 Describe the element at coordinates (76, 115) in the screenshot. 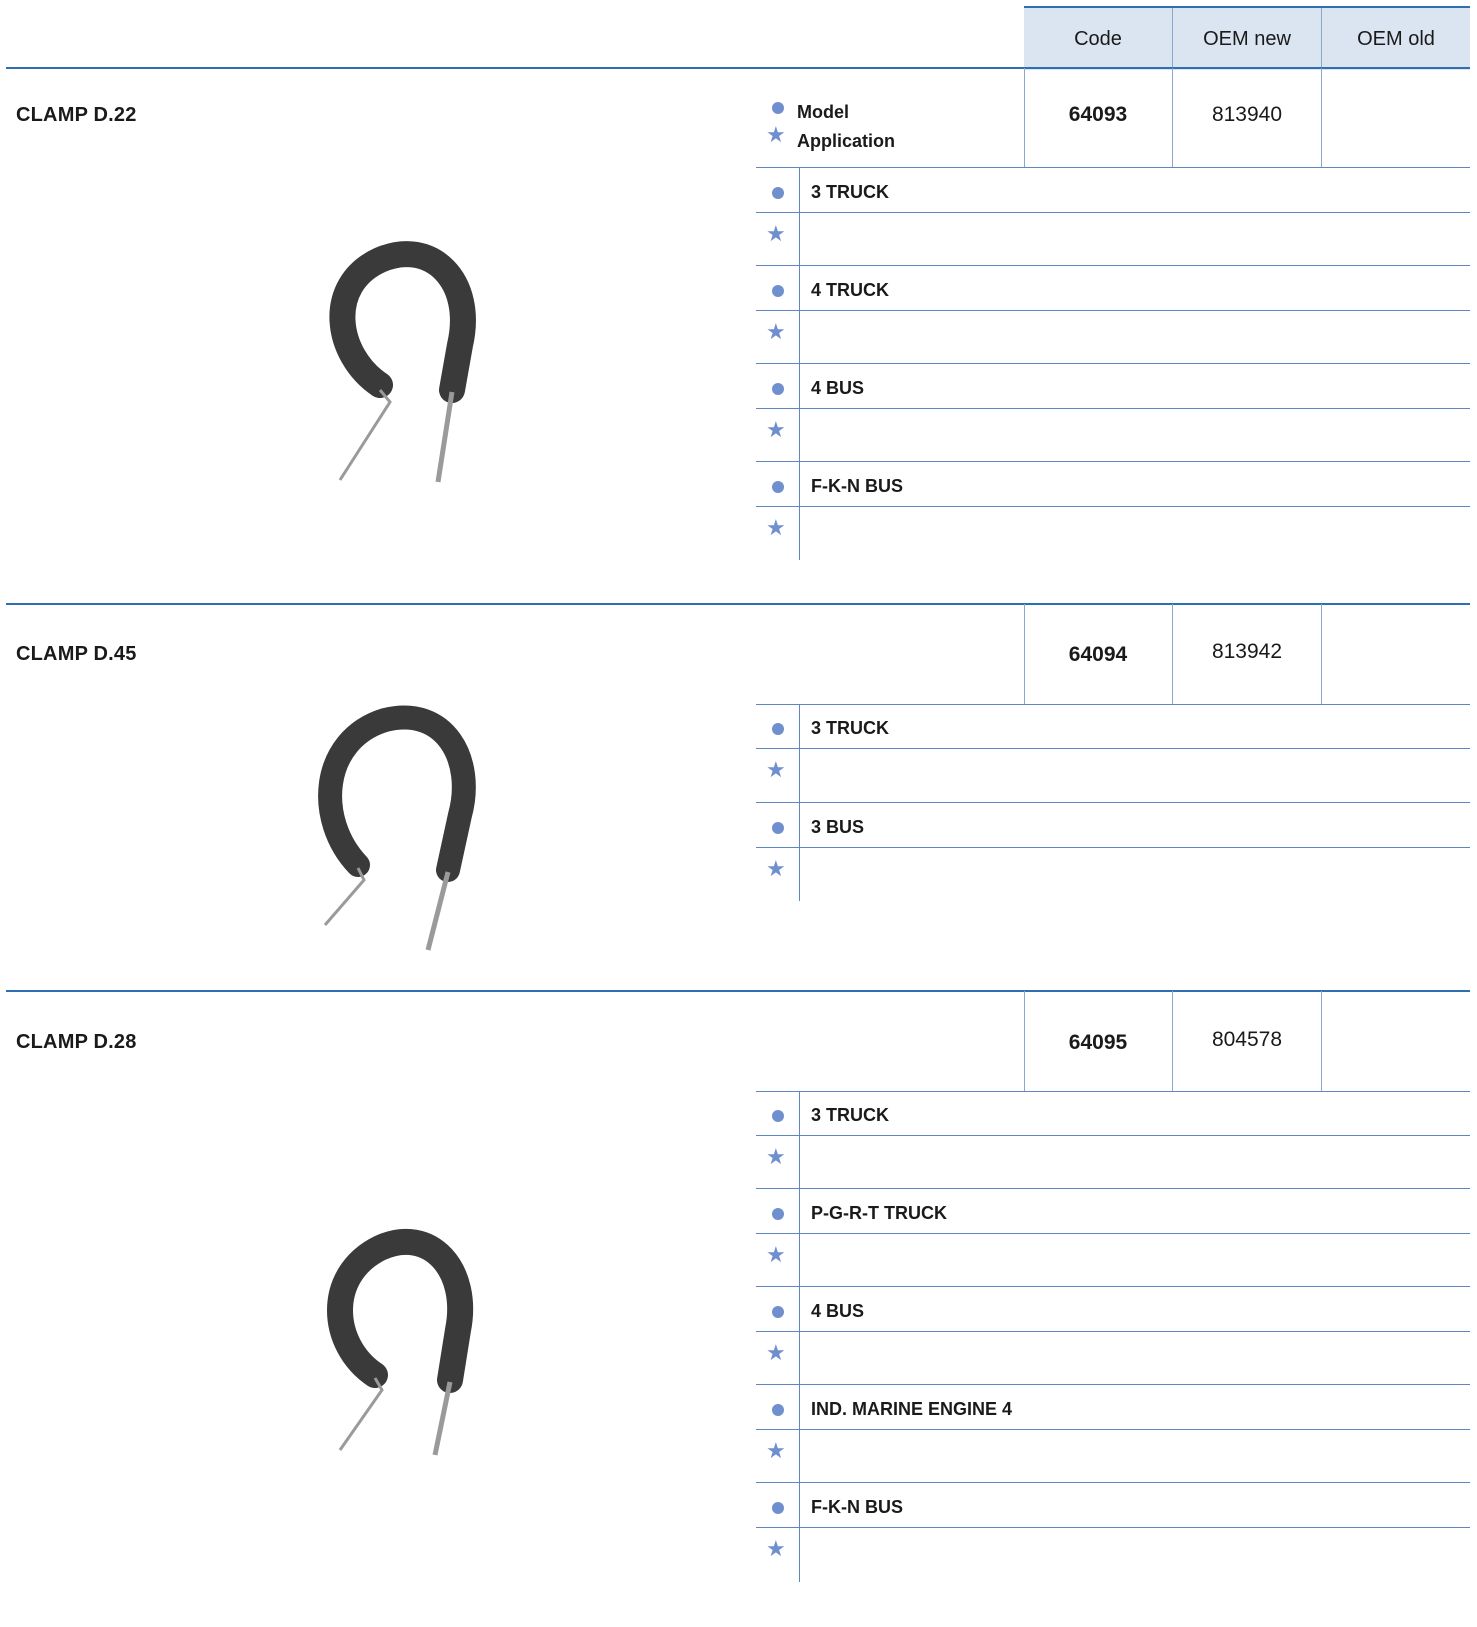

I see `product-title: CLAMP D.22` at that location.